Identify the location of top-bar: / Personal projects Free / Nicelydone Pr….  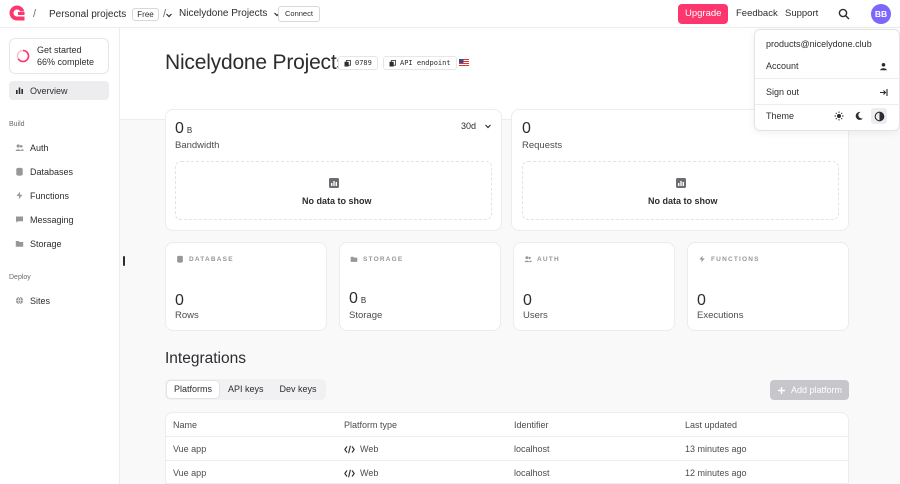
(450, 14).